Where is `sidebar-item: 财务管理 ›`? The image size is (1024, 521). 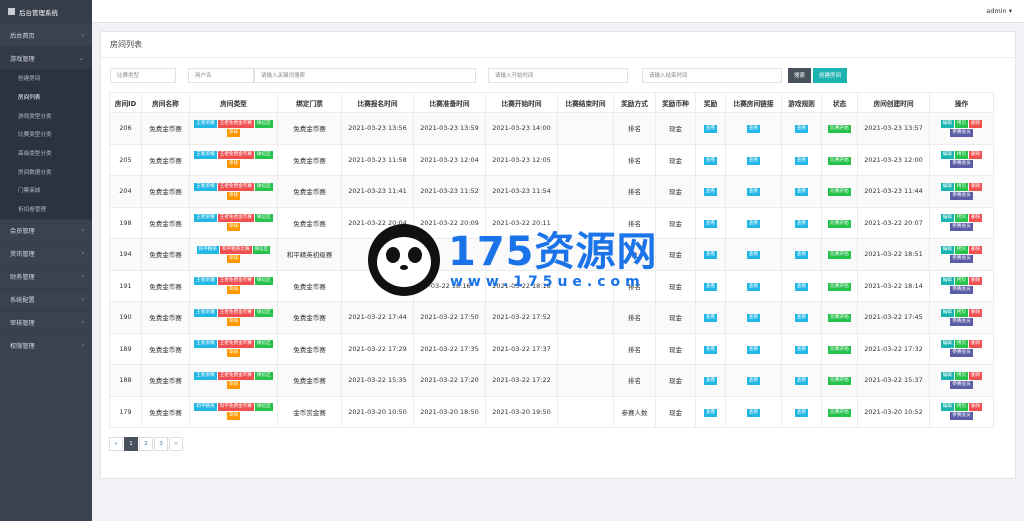 sidebar-item: 财务管理 › is located at coordinates (46, 276).